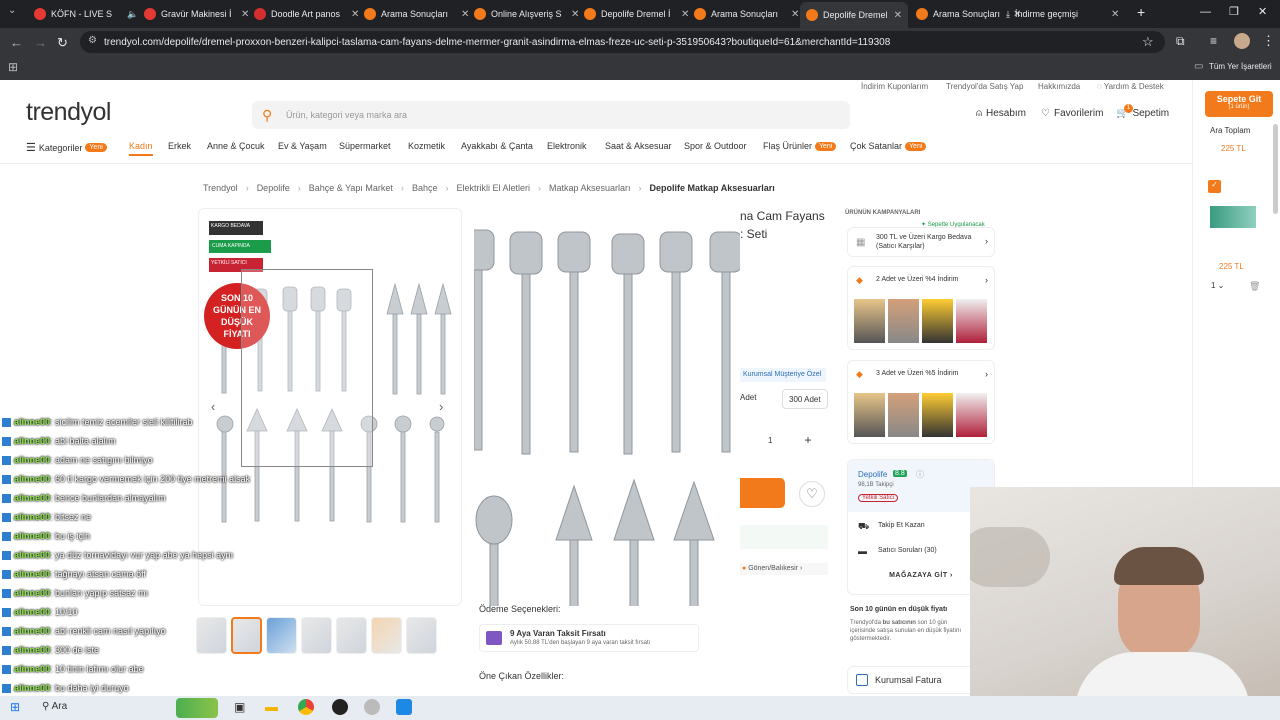 Image resolution: width=1280 pixels, height=720 pixels. Describe the element at coordinates (441, 406) in the screenshot. I see `next-image-icon: ›` at that location.